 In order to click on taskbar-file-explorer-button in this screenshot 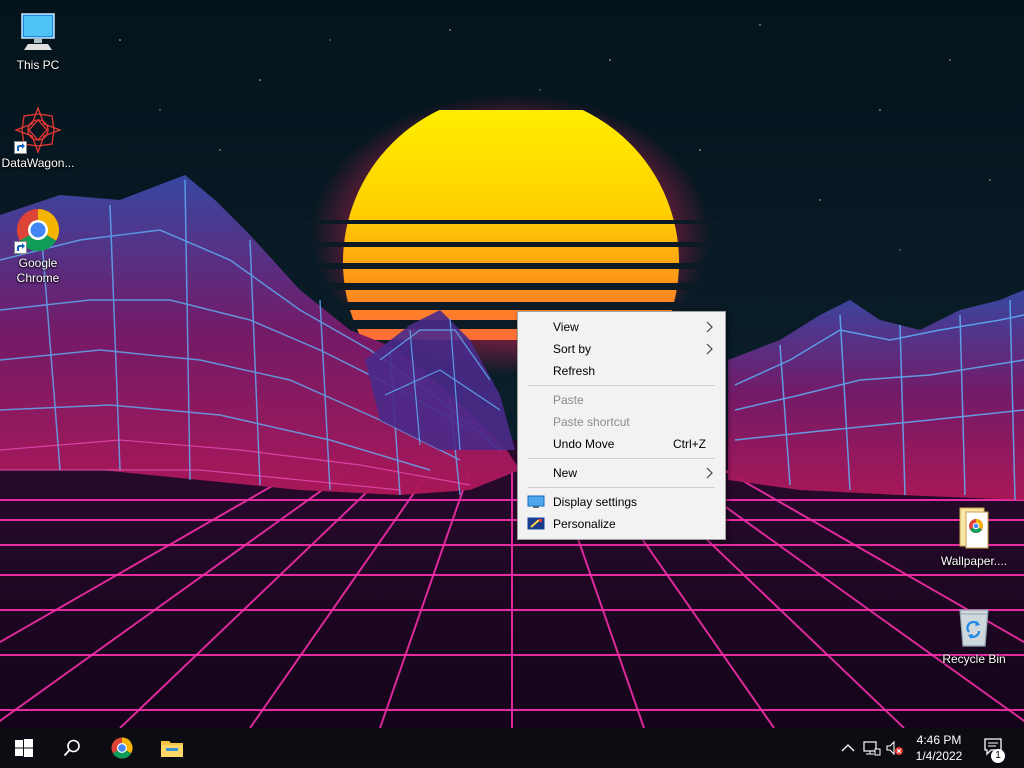, I will do `click(172, 748)`.